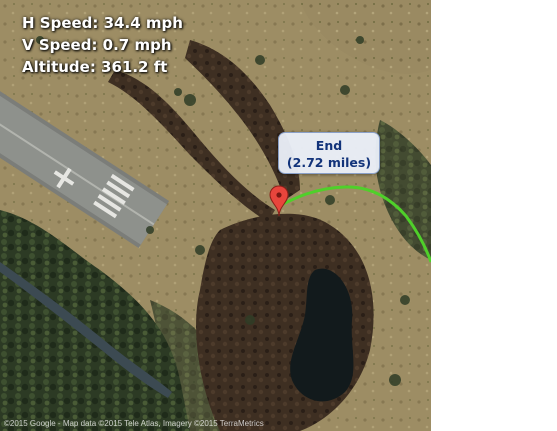 The width and height of the screenshot is (557, 431). Describe the element at coordinates (102, 23) in the screenshot. I see `h-speed-readout: H Speed: 34.4 mph` at that location.